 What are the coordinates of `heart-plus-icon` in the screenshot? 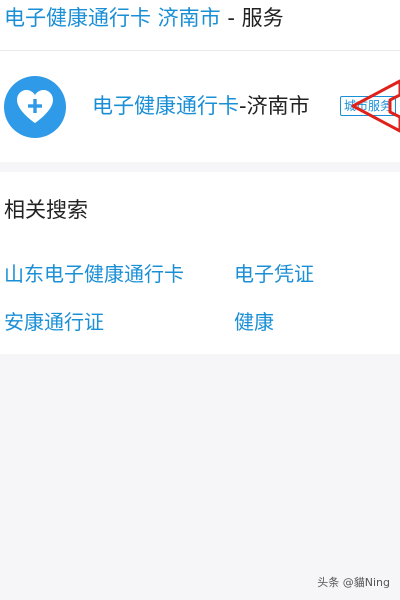 It's located at (35, 106).